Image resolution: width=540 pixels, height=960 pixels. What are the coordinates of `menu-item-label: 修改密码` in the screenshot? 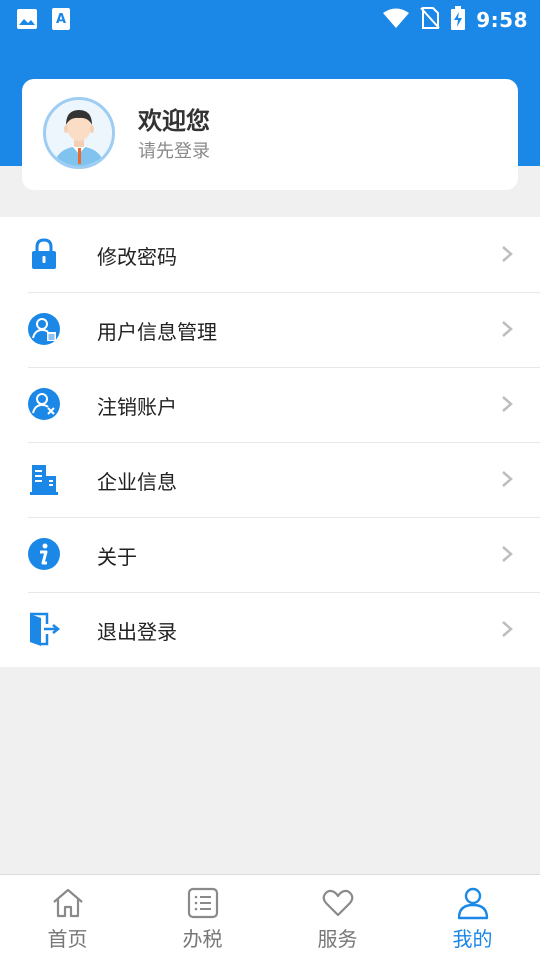 It's located at (137, 257).